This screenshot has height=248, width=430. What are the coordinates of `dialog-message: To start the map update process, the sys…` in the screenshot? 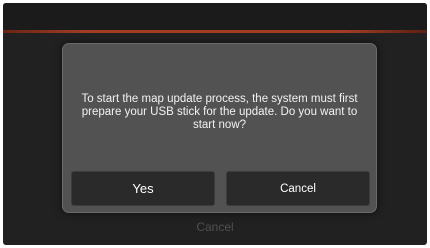 It's located at (219, 112).